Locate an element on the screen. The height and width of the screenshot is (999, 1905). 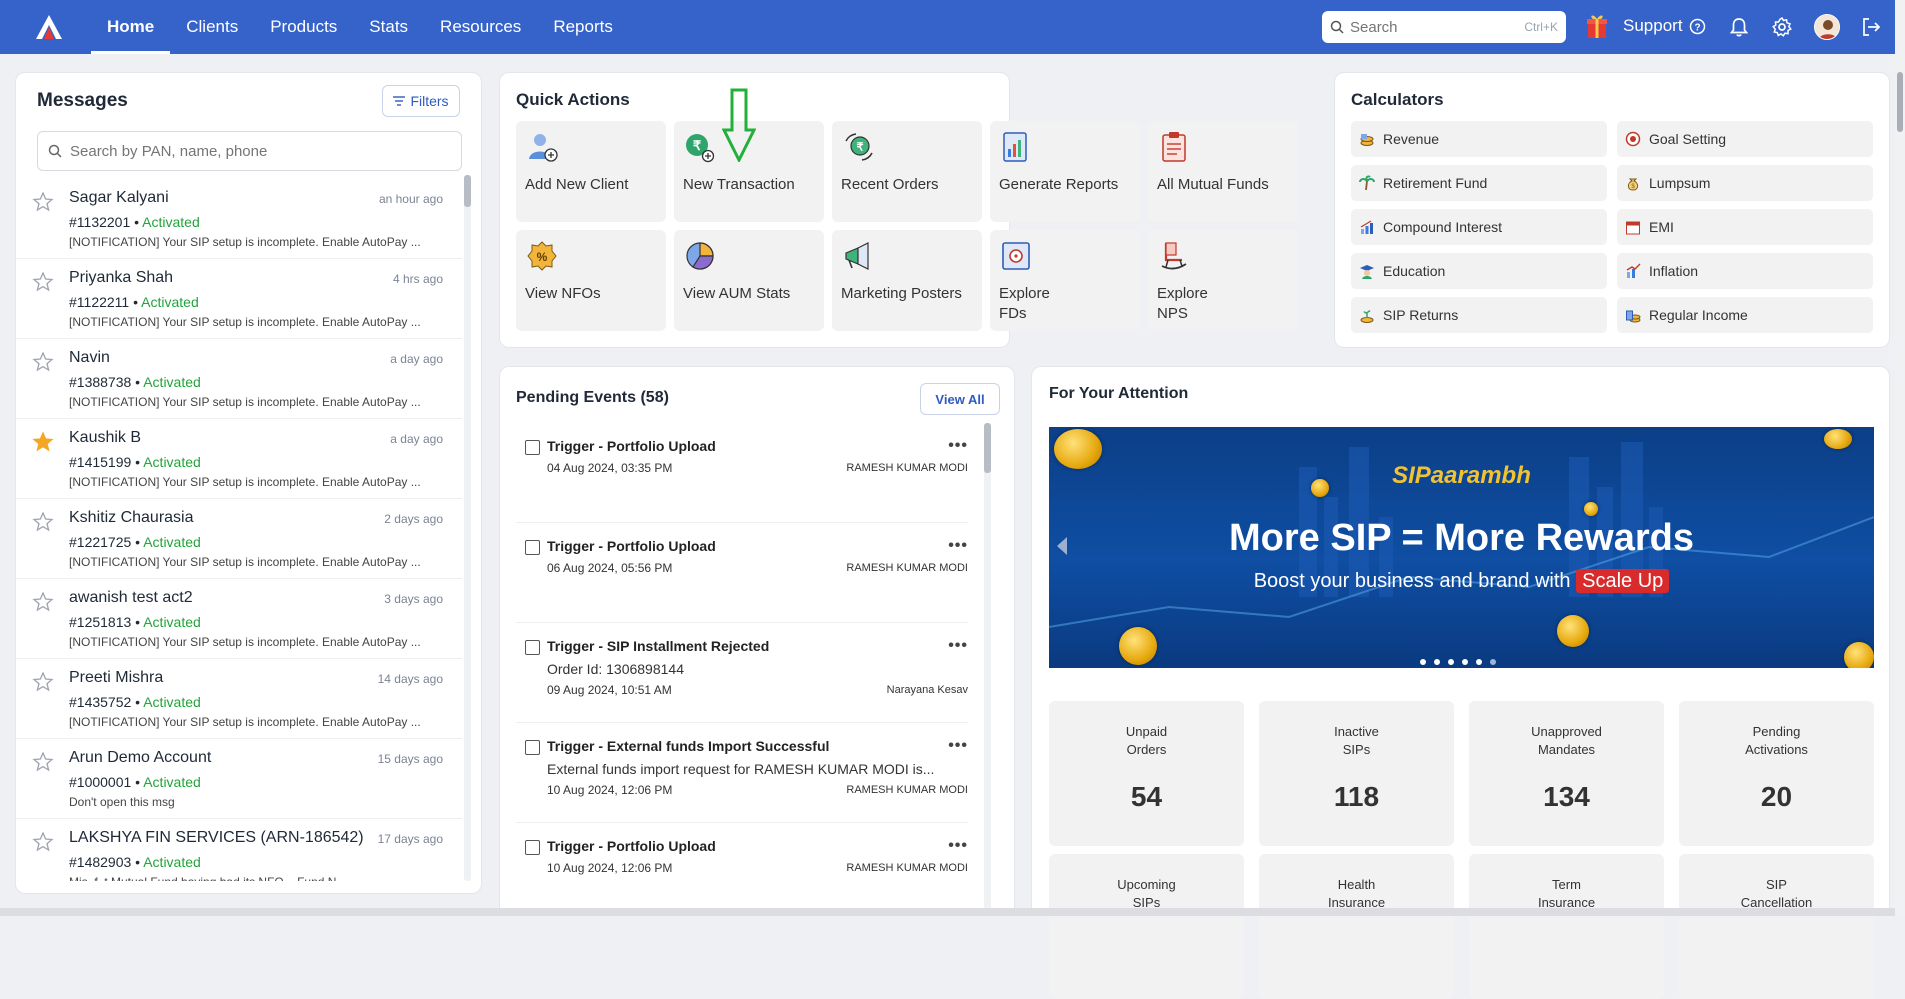
calculator-goal-setting: Goal Setting is located at coordinates (1745, 139).